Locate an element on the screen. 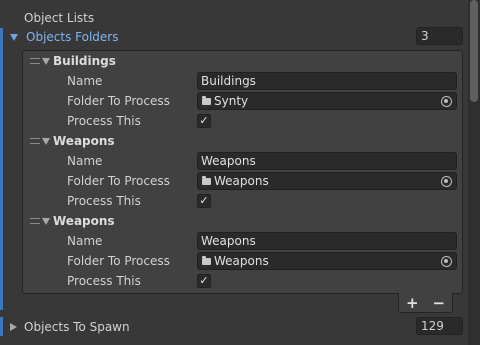 This screenshot has height=345, width=480. list-element-header: Buildings is located at coordinates (73, 61).